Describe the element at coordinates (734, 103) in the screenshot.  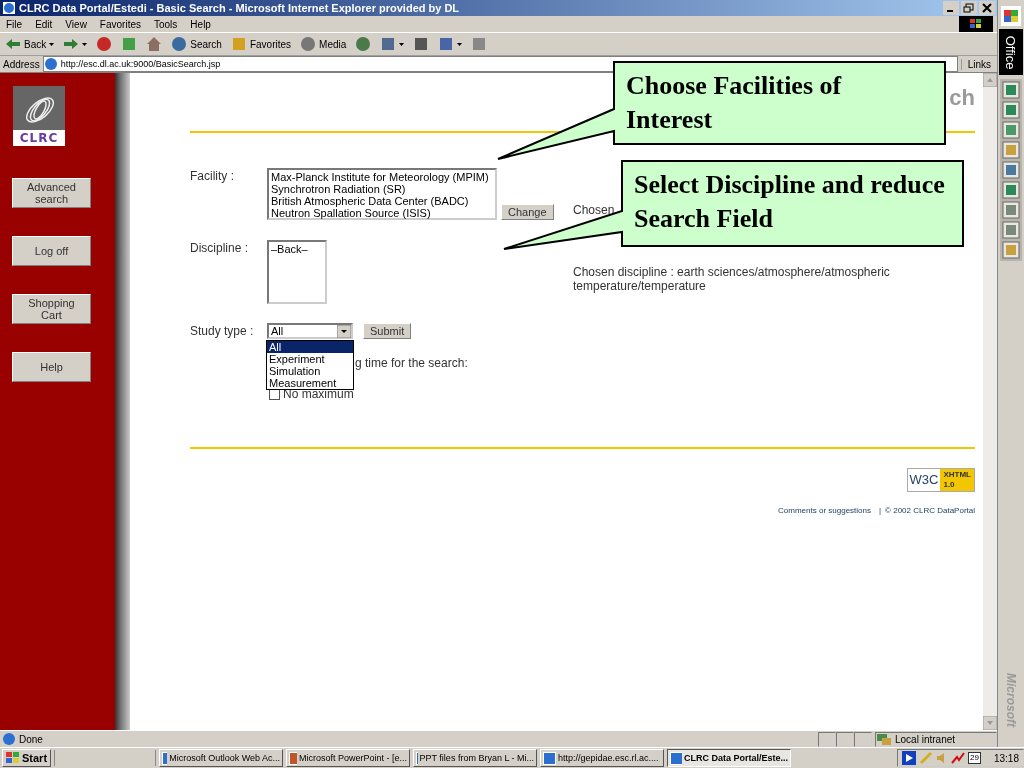
I see `callout-text: Choose Facilities of Interest` at that location.